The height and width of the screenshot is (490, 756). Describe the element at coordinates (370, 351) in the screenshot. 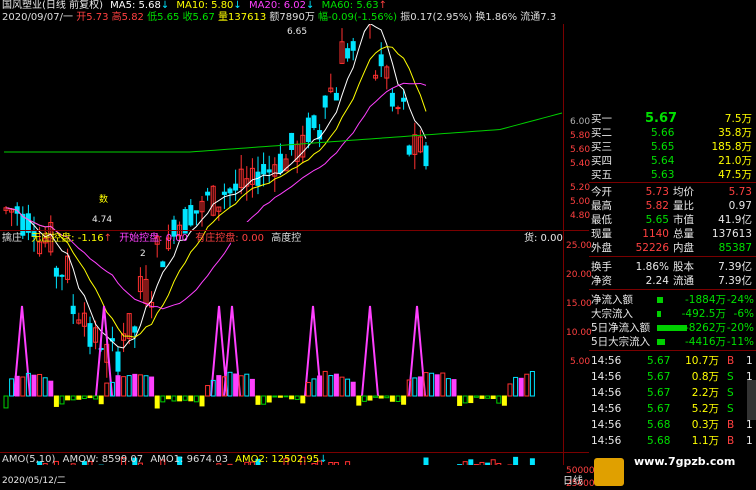

I see `indicator-spike` at that location.